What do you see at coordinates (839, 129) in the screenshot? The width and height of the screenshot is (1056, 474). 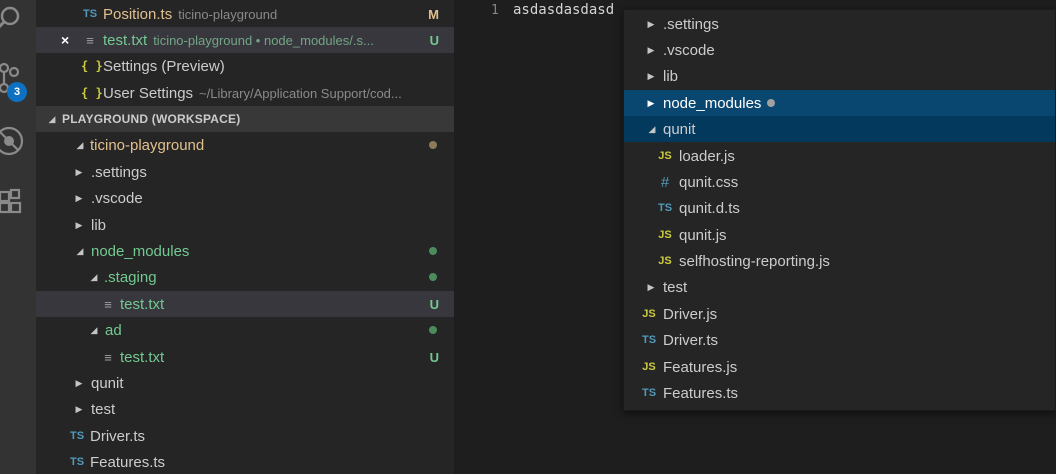 I see `picker-item-qunit: ◢ qunit` at bounding box center [839, 129].